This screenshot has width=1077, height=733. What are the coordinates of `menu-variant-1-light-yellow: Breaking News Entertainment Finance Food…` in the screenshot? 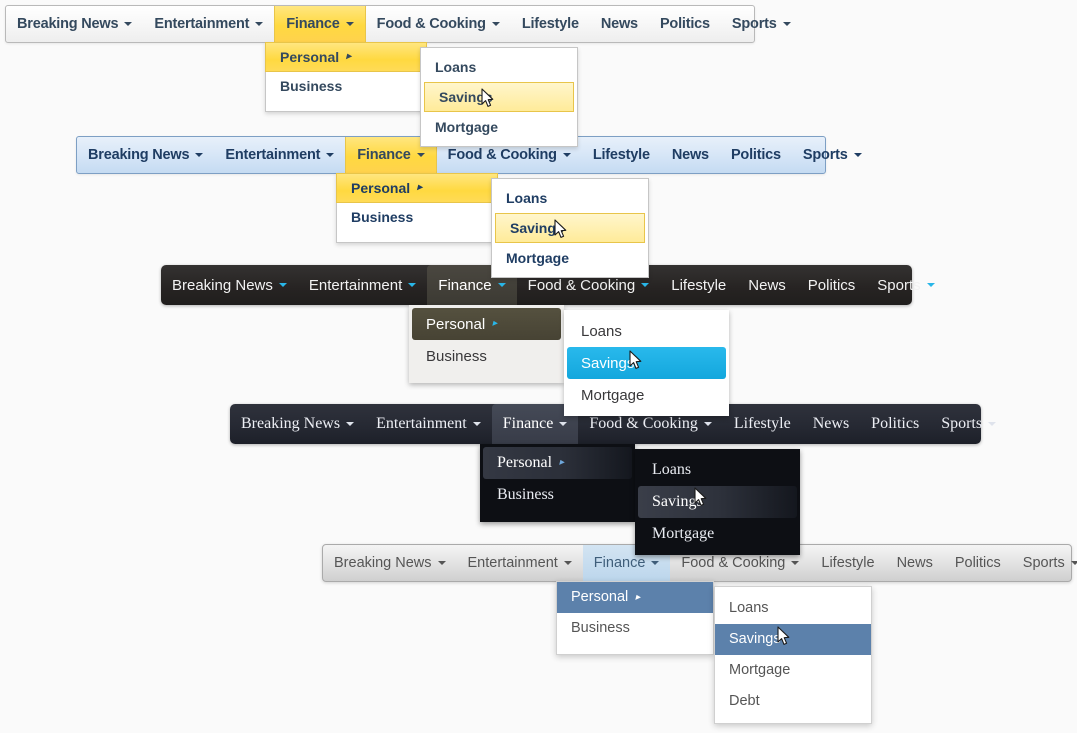 It's located at (398, 76).